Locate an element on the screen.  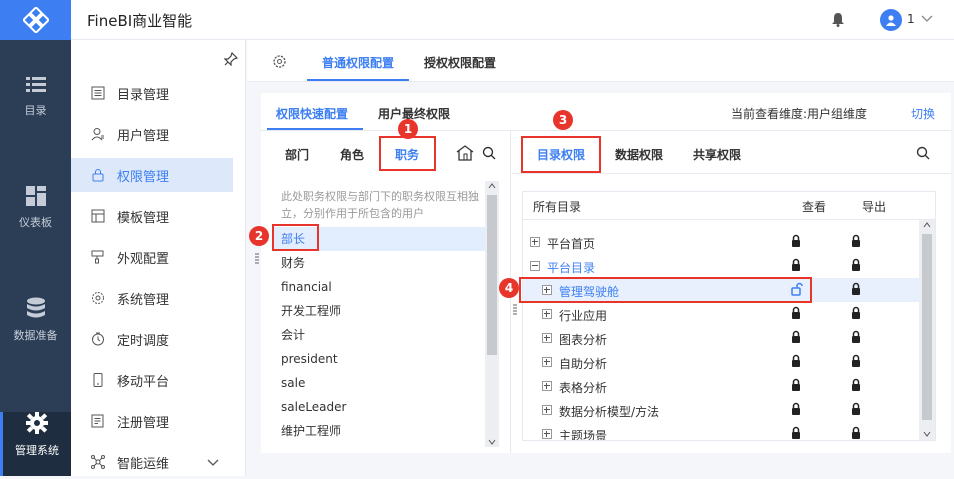
dashboard-icon is located at coordinates (35, 196).